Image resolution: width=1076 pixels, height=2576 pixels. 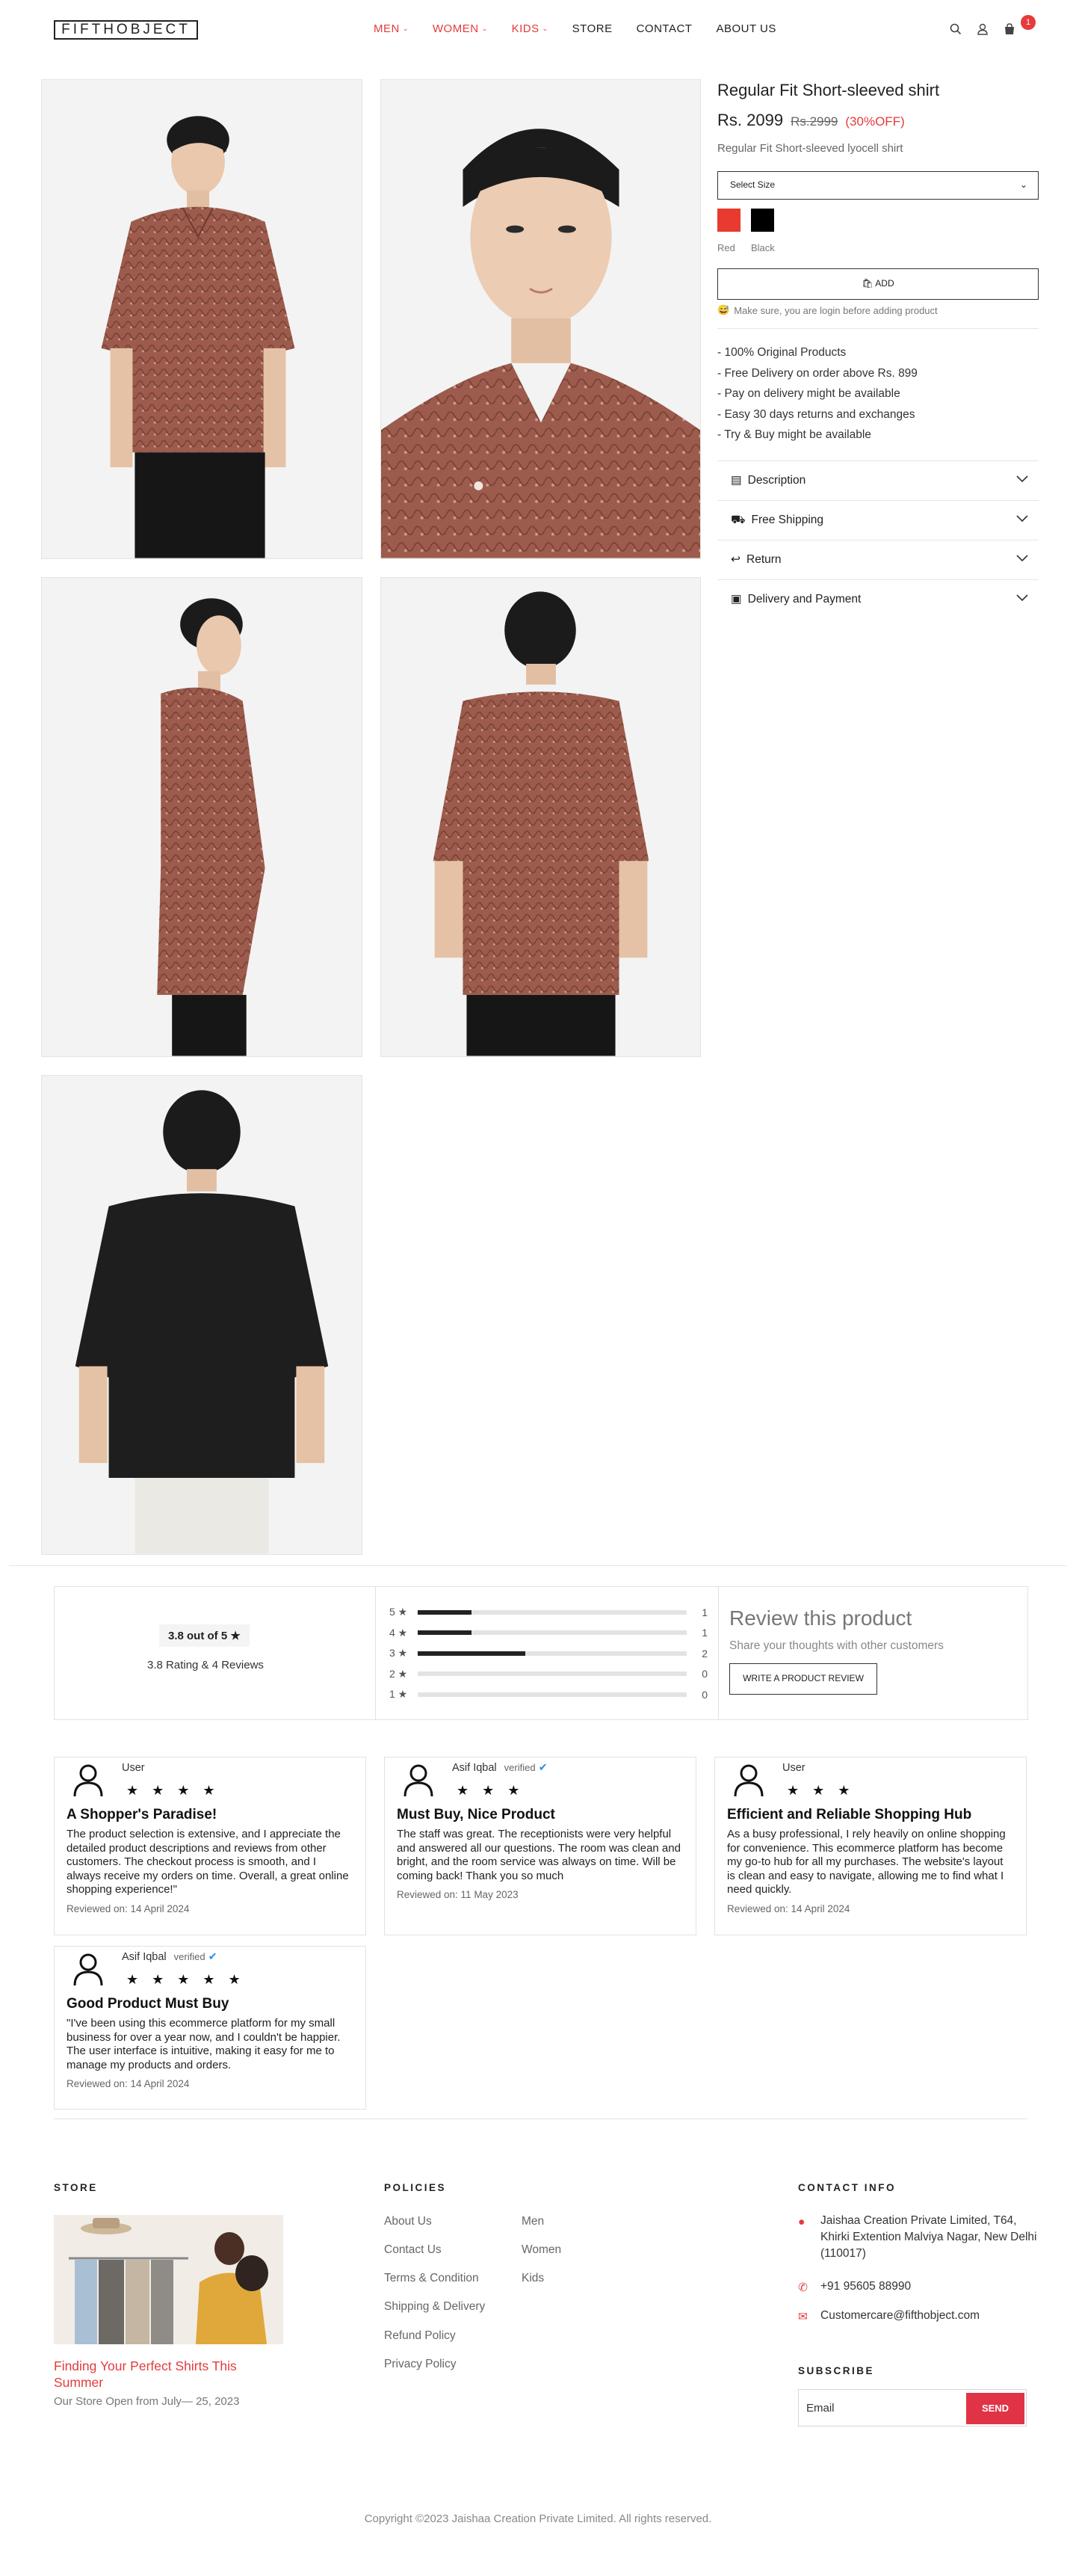 What do you see at coordinates (444, 1612) in the screenshot?
I see `rating-bar-fill` at bounding box center [444, 1612].